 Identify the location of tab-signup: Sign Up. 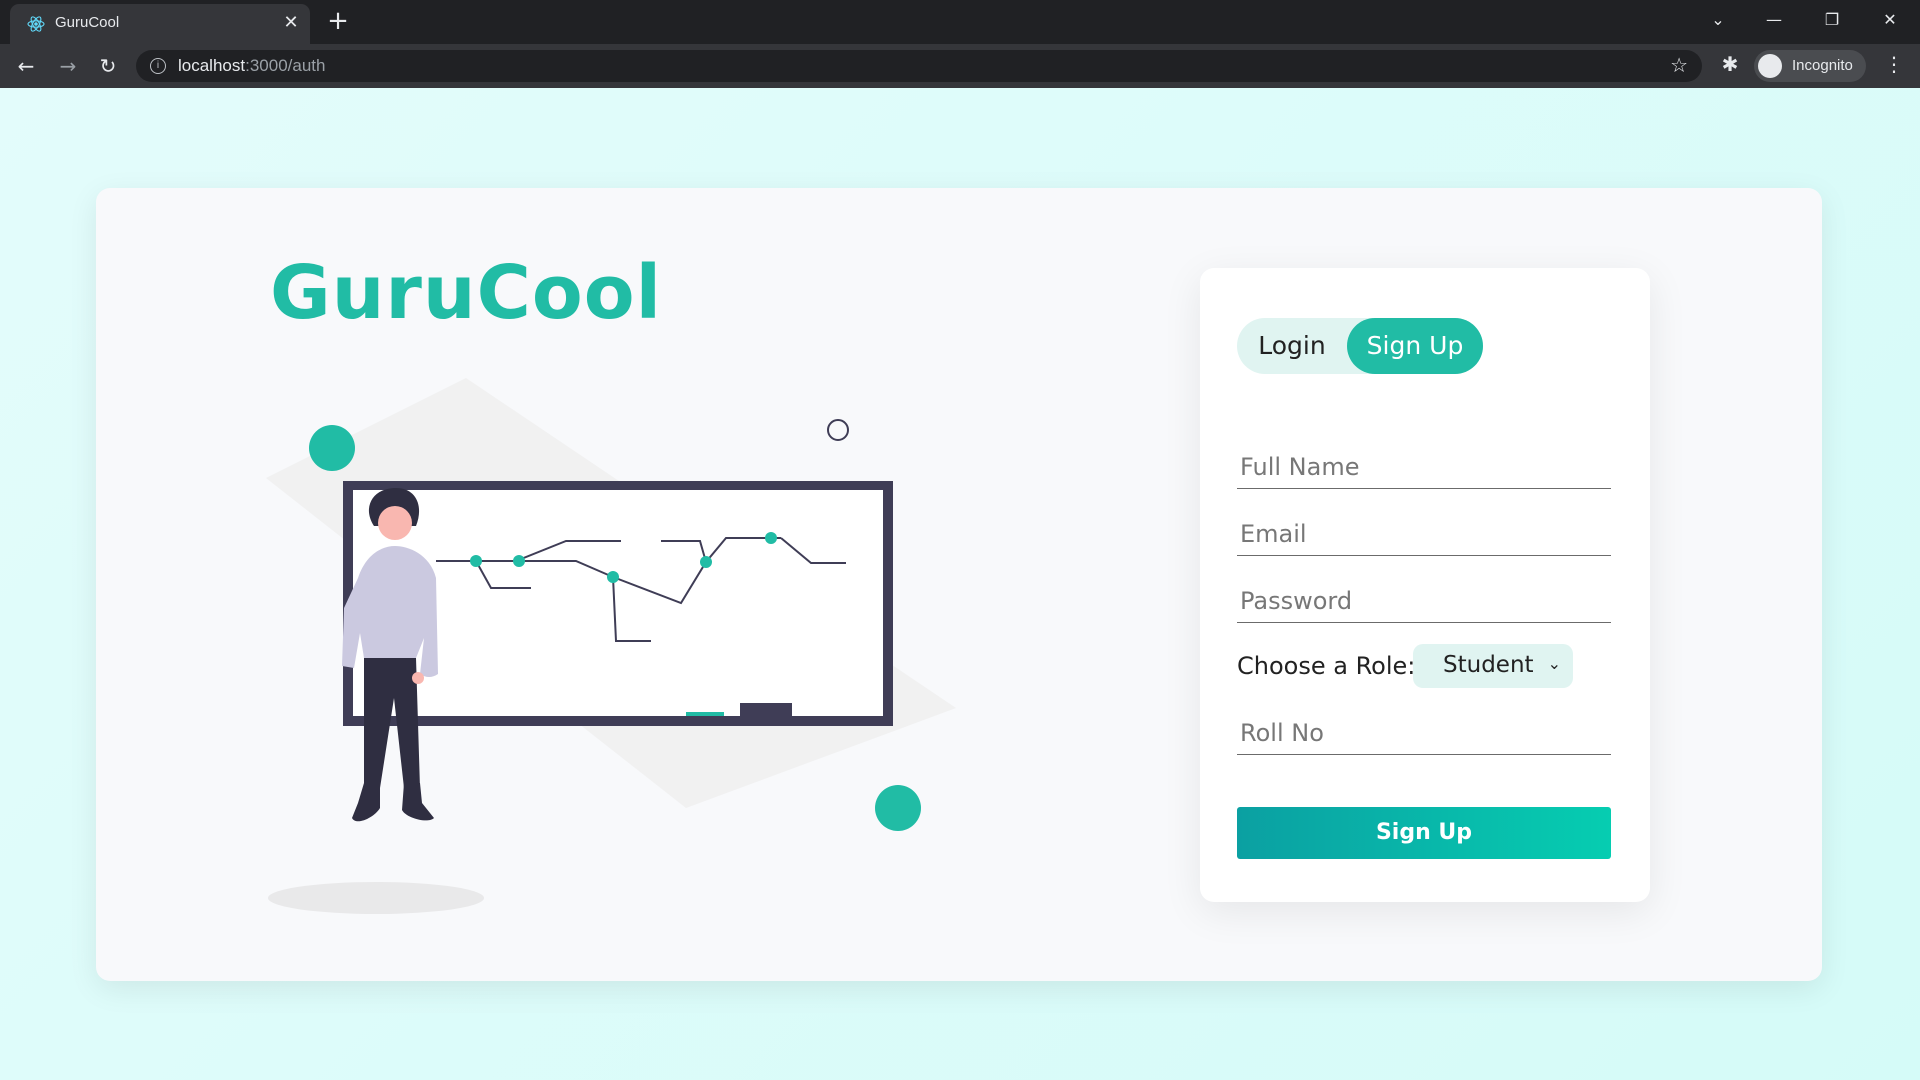
(1415, 346).